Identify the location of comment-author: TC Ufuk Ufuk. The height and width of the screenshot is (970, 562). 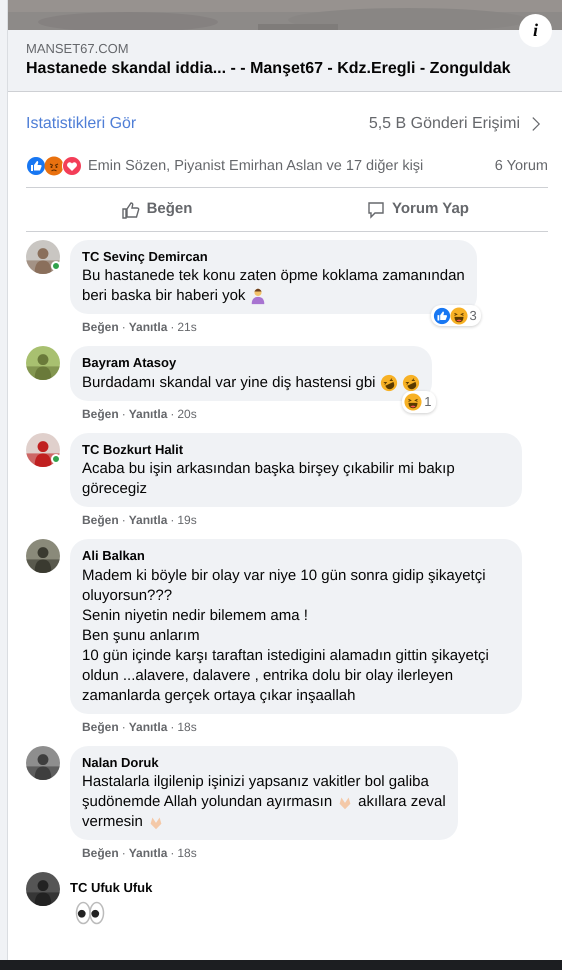
(111, 888).